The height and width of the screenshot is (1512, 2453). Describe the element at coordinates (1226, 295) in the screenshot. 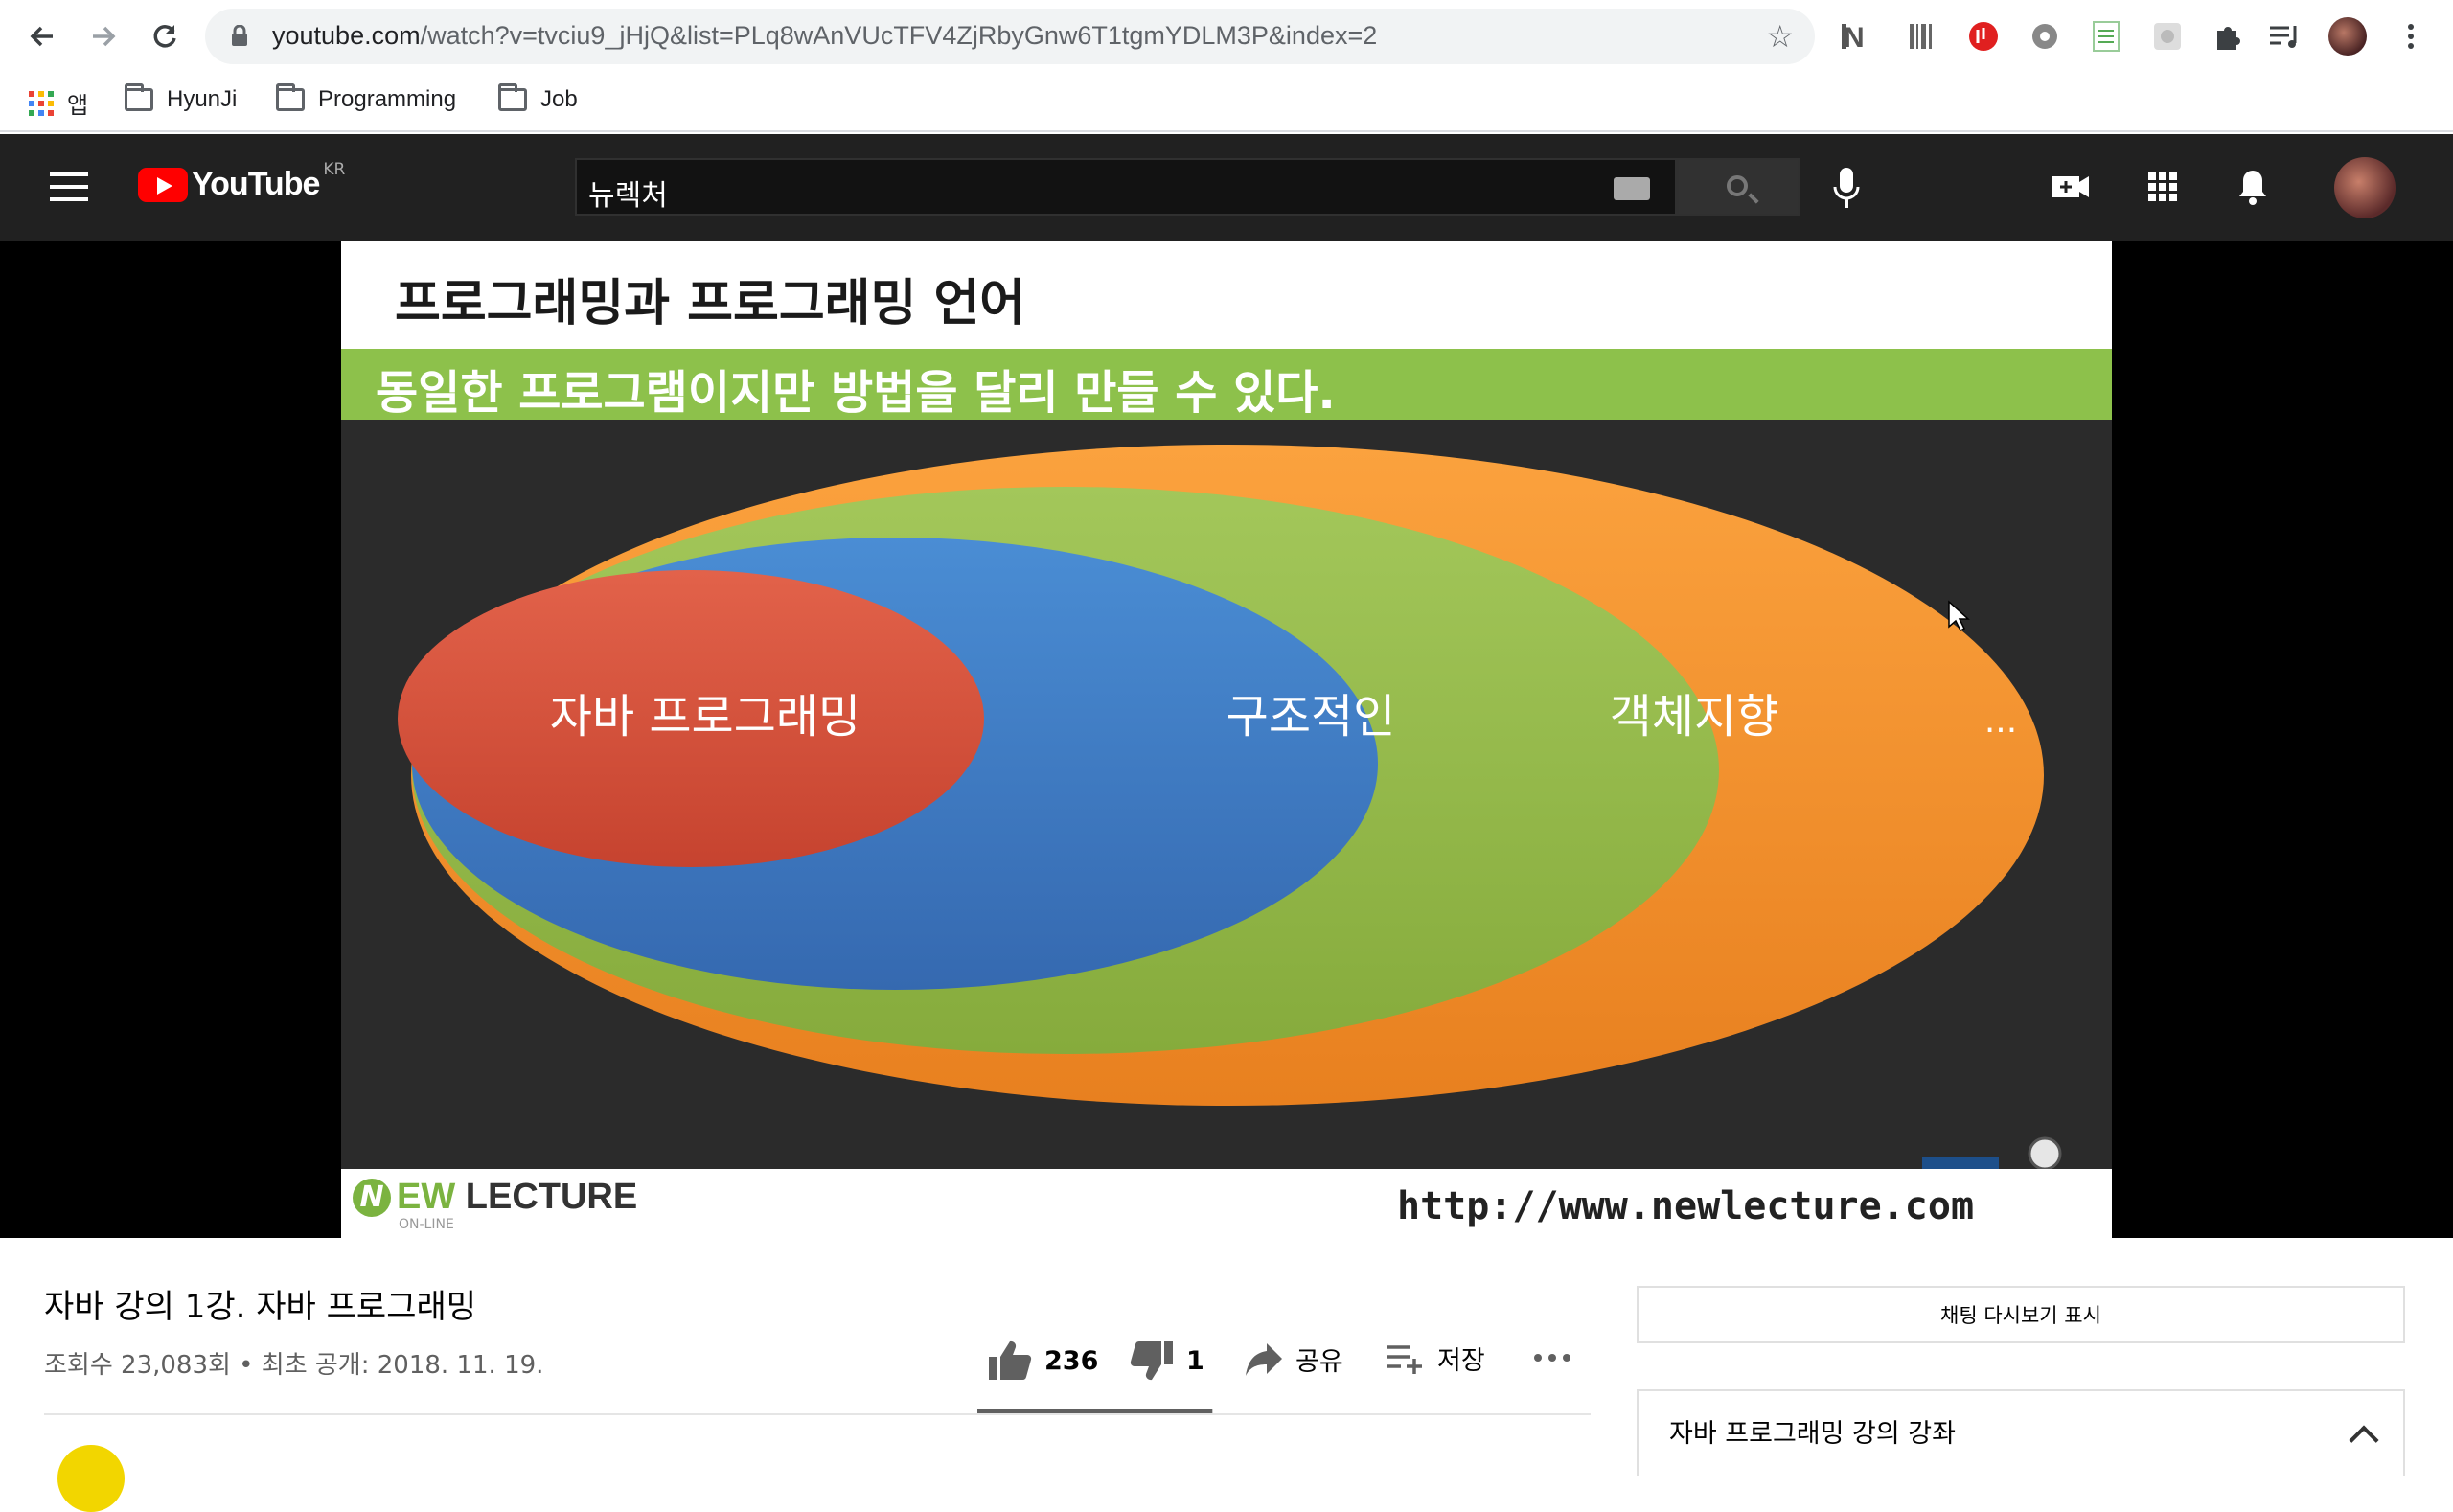

I see `slide-header: 프로그래밍과 프로그래밍 언어` at that location.